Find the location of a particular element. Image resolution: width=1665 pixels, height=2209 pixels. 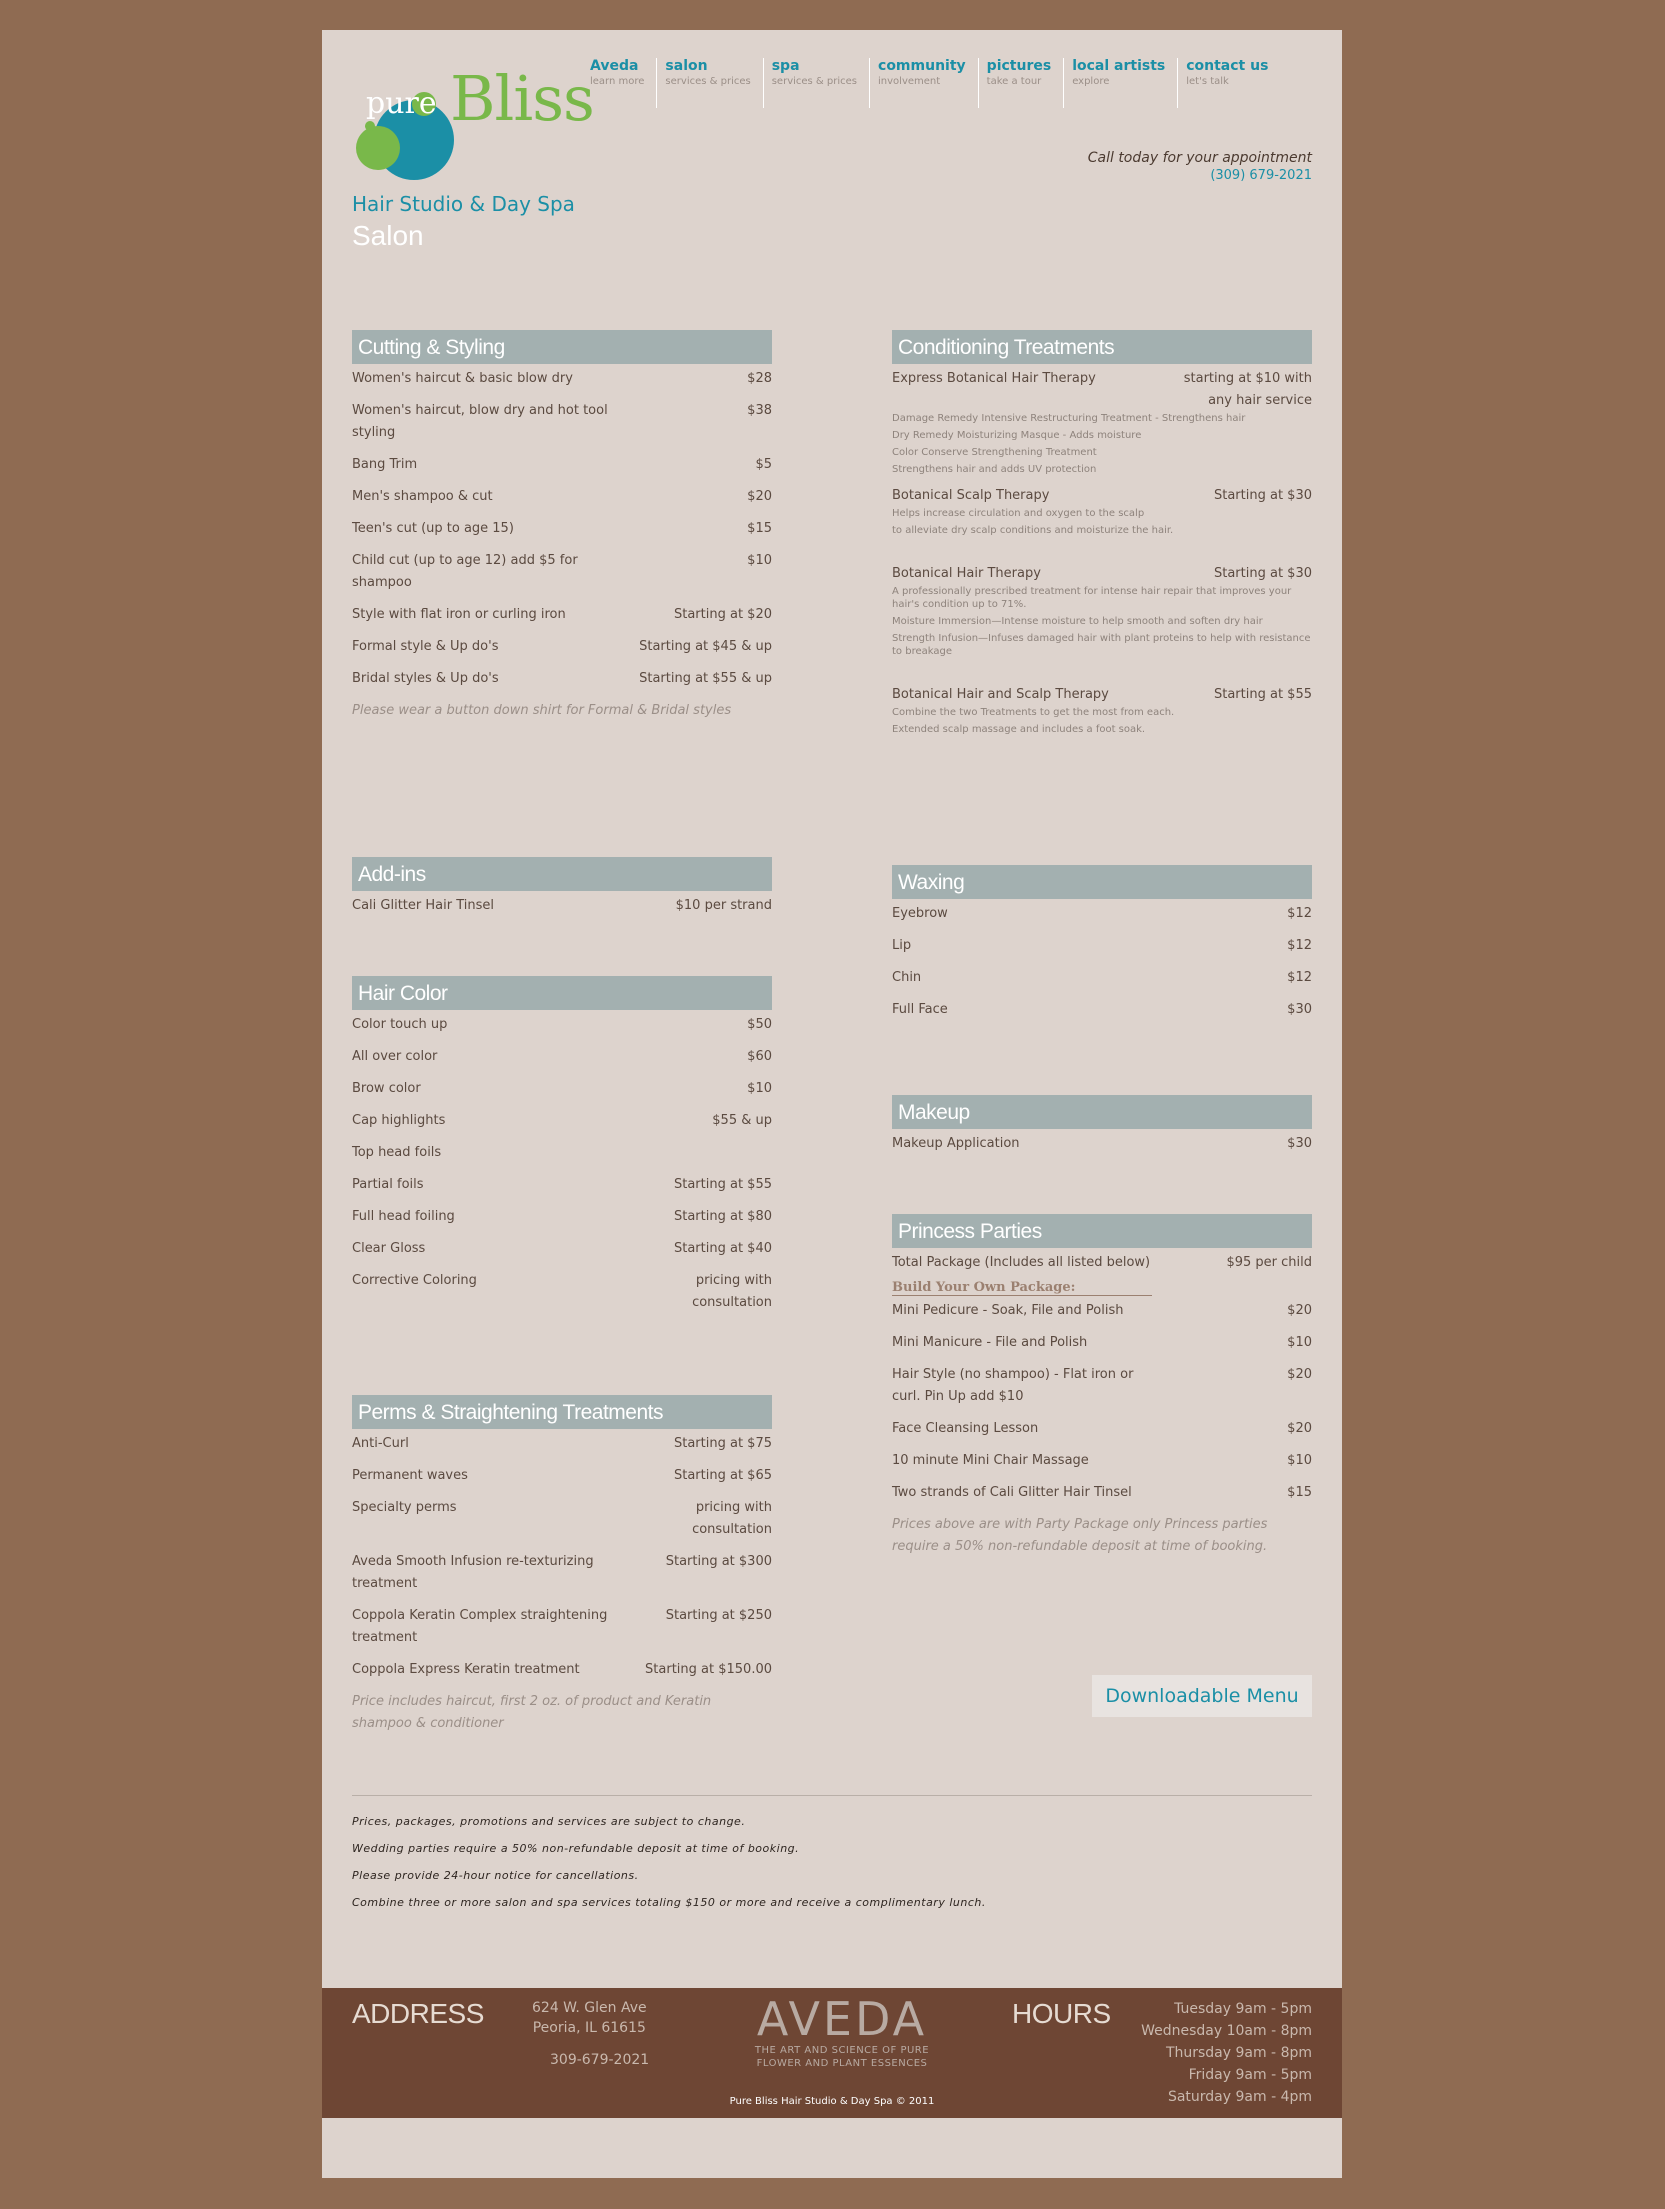

service-price: $95 per child is located at coordinates (1269, 1262).